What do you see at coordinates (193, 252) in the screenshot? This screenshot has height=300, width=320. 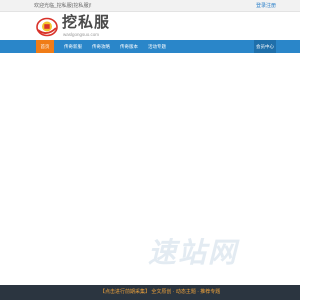 I see `watermark-text: 速站网` at bounding box center [193, 252].